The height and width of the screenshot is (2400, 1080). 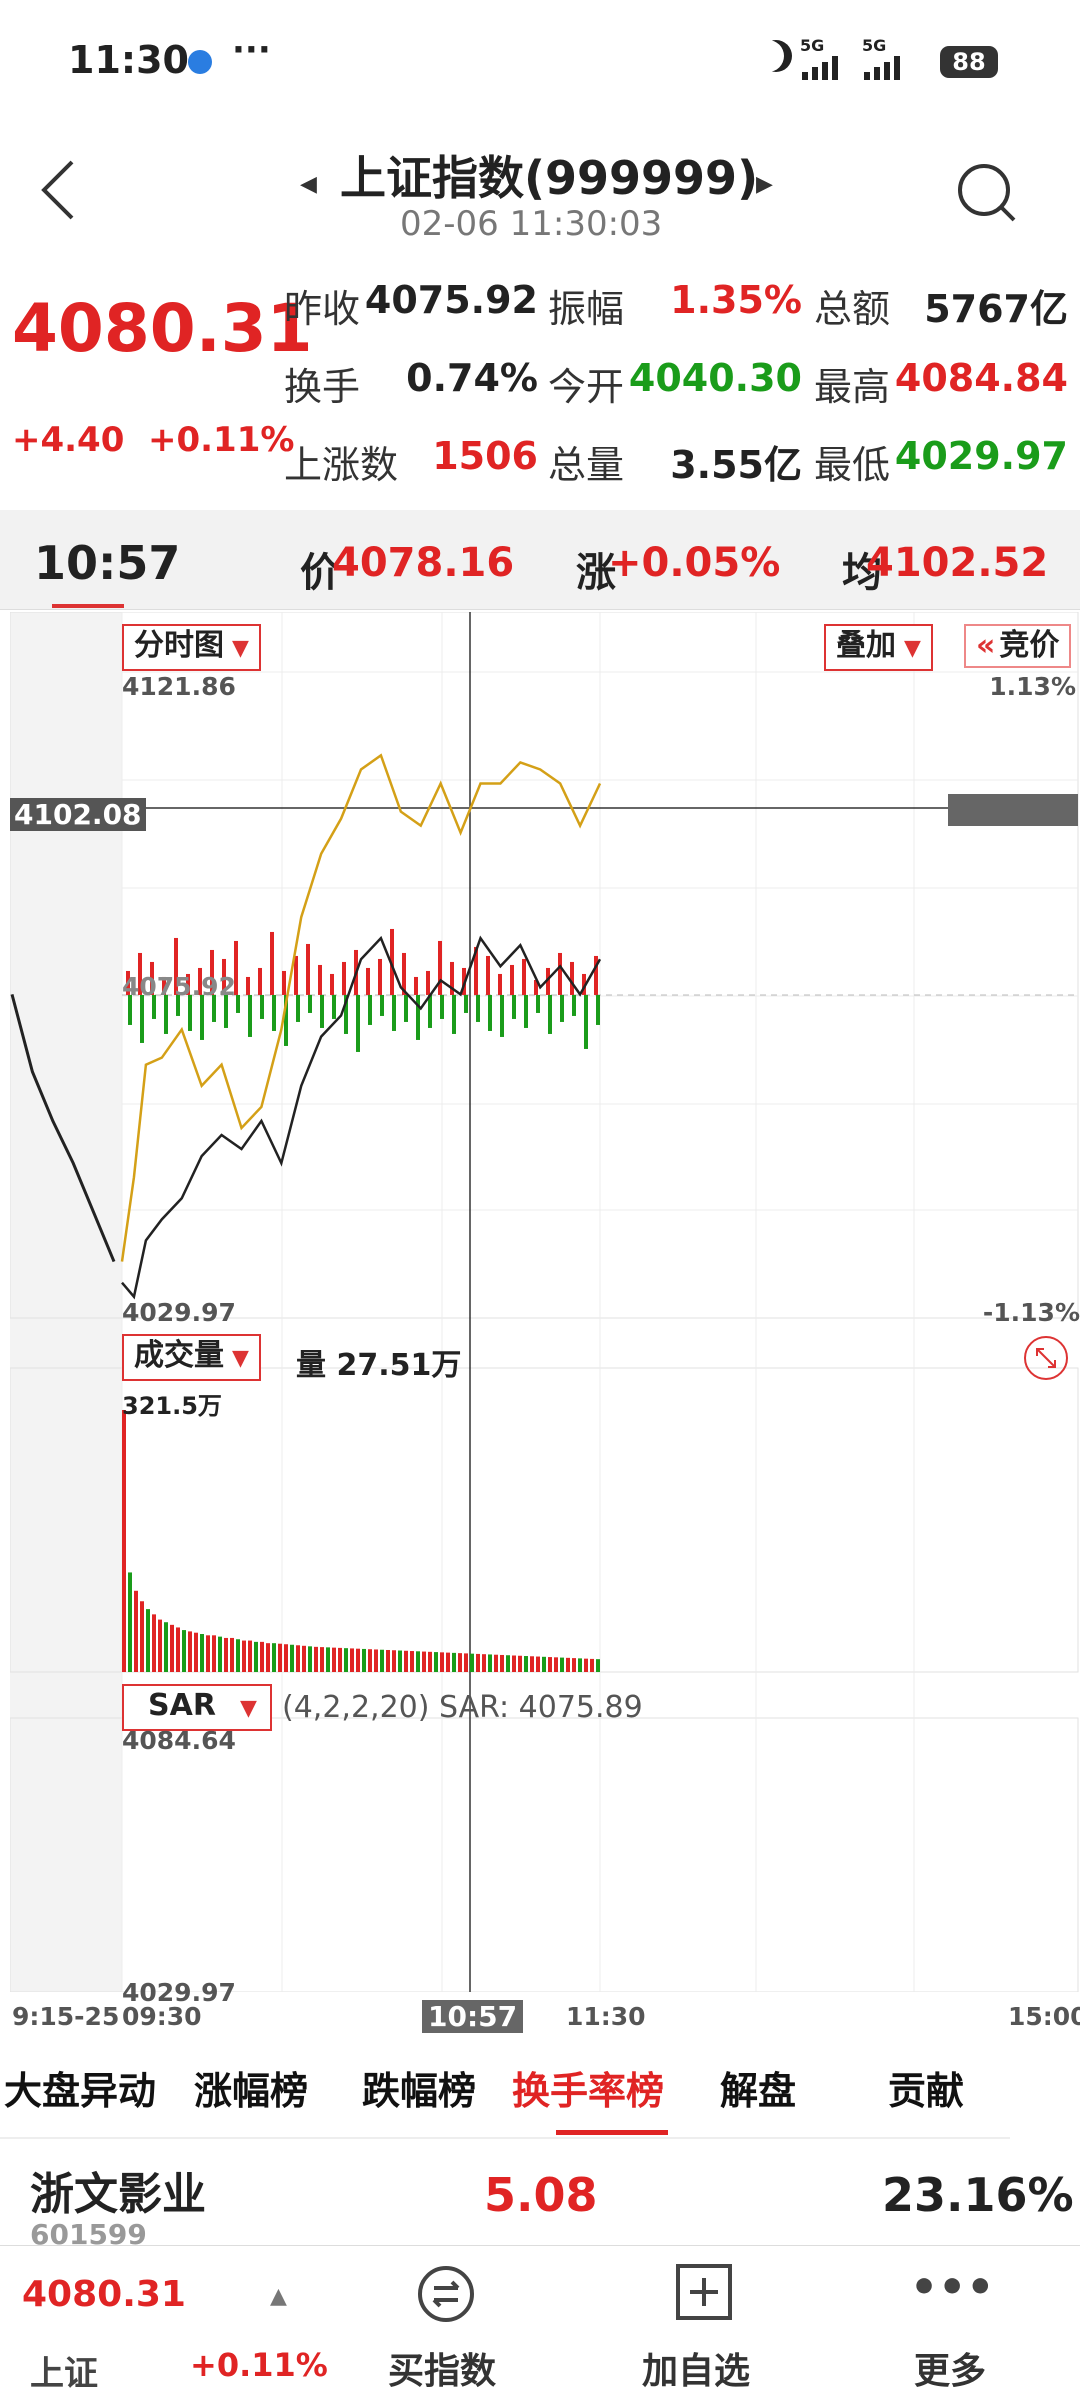 What do you see at coordinates (986, 194) in the screenshot?
I see `search-icon` at bounding box center [986, 194].